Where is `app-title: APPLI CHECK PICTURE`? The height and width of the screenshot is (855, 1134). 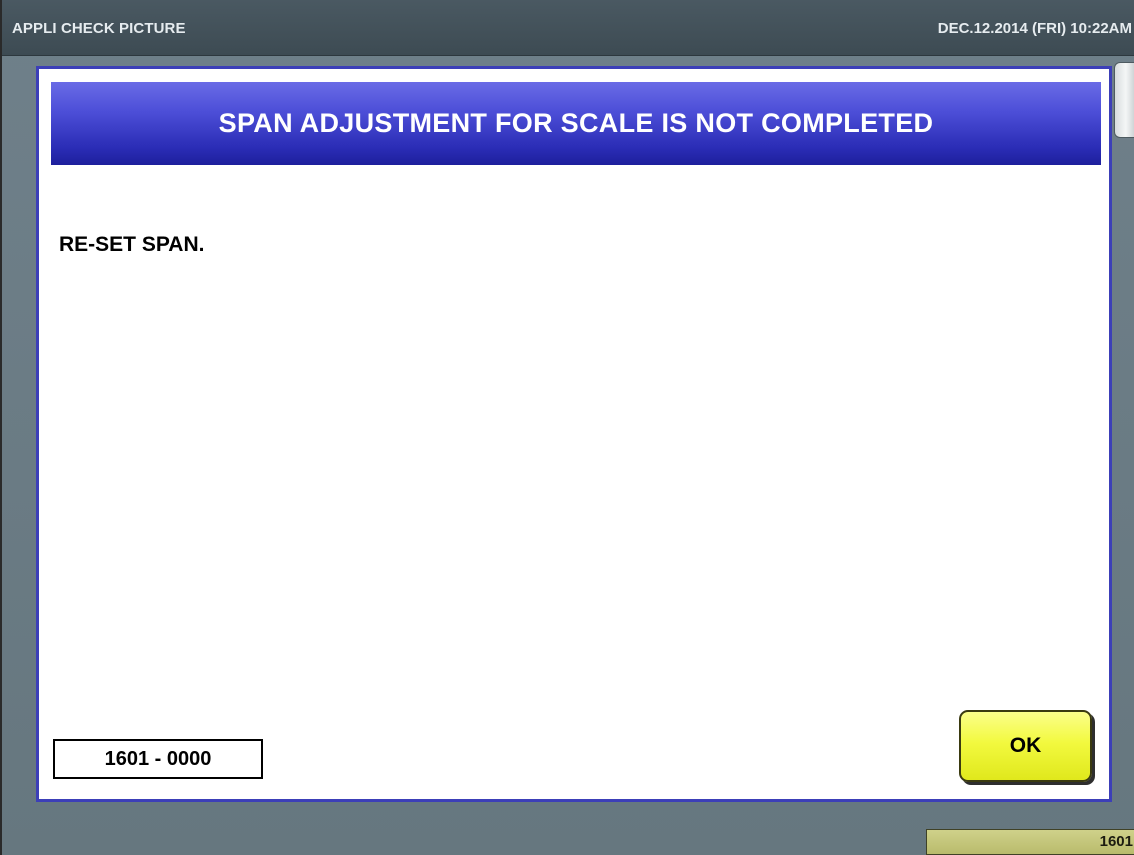
app-title: APPLI CHECK PICTURE is located at coordinates (99, 28).